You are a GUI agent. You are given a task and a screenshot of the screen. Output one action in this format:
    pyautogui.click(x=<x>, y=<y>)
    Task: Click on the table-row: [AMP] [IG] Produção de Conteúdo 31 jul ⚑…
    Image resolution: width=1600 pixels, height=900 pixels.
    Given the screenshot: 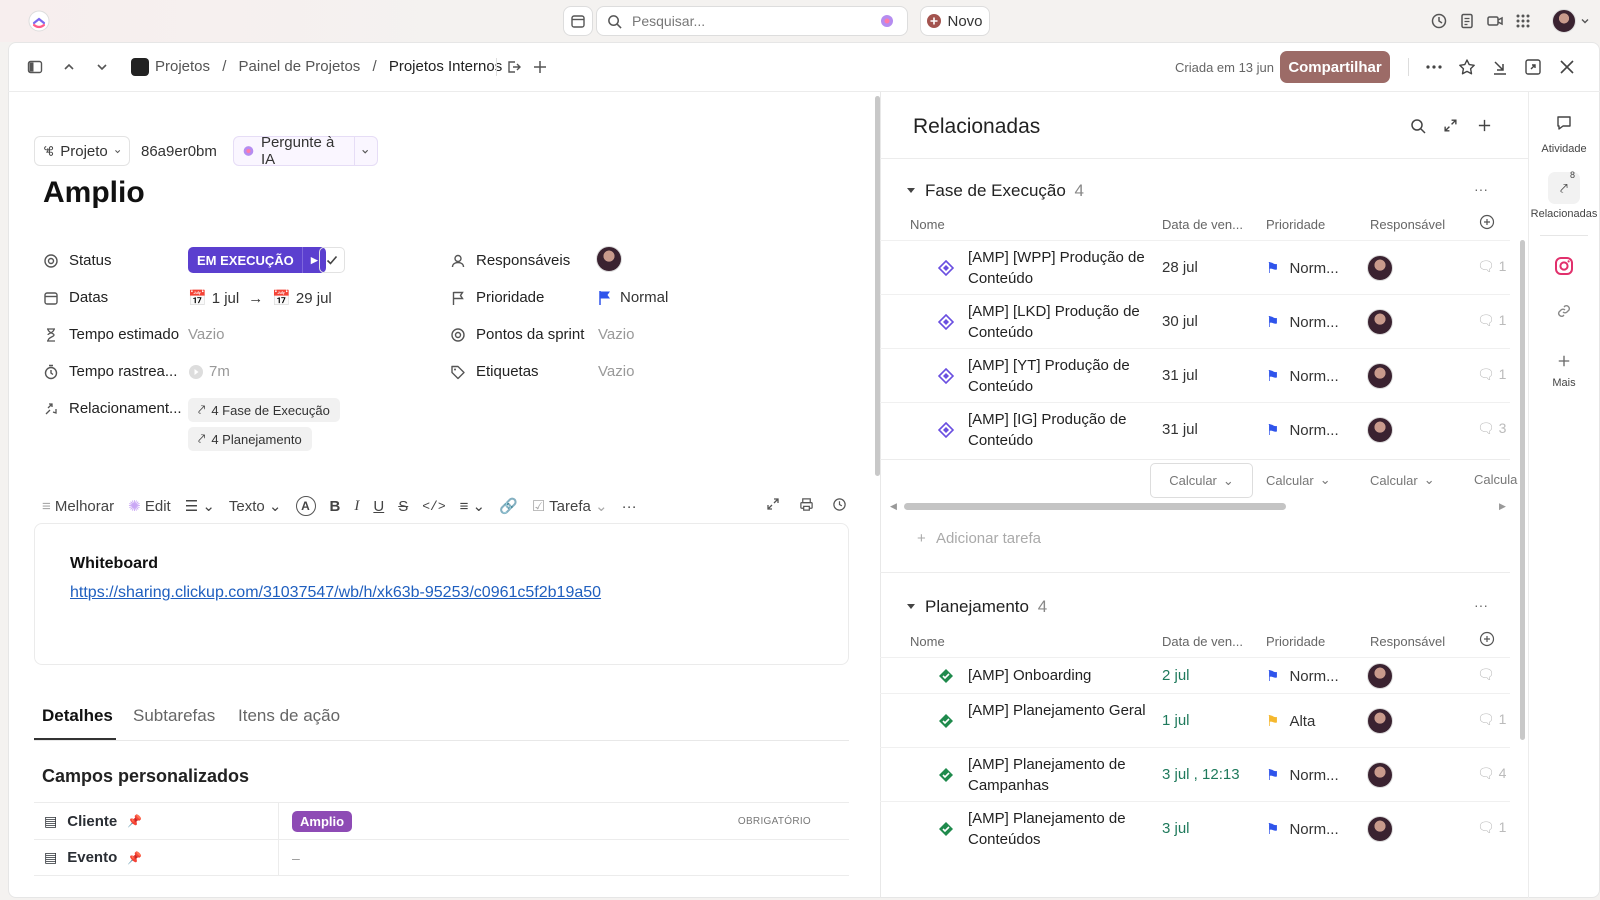 What is the action you would take?
    pyautogui.click(x=1195, y=429)
    